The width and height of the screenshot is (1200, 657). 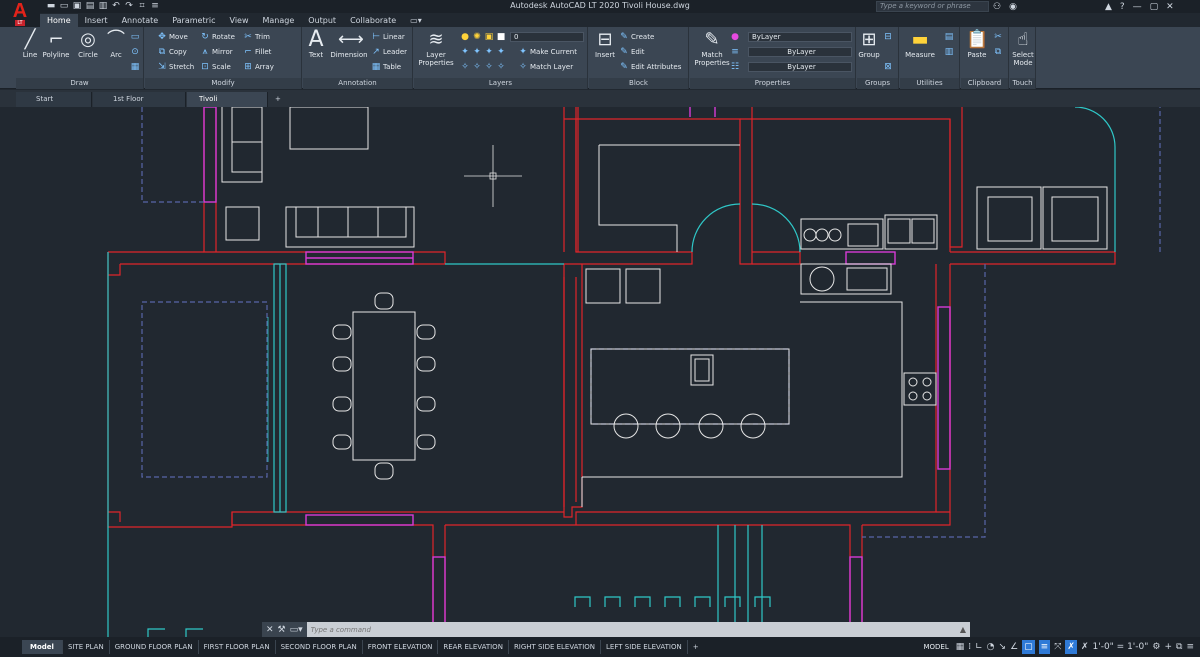 I want to click on panel-utilities-title: Utilities, so click(x=929, y=83).